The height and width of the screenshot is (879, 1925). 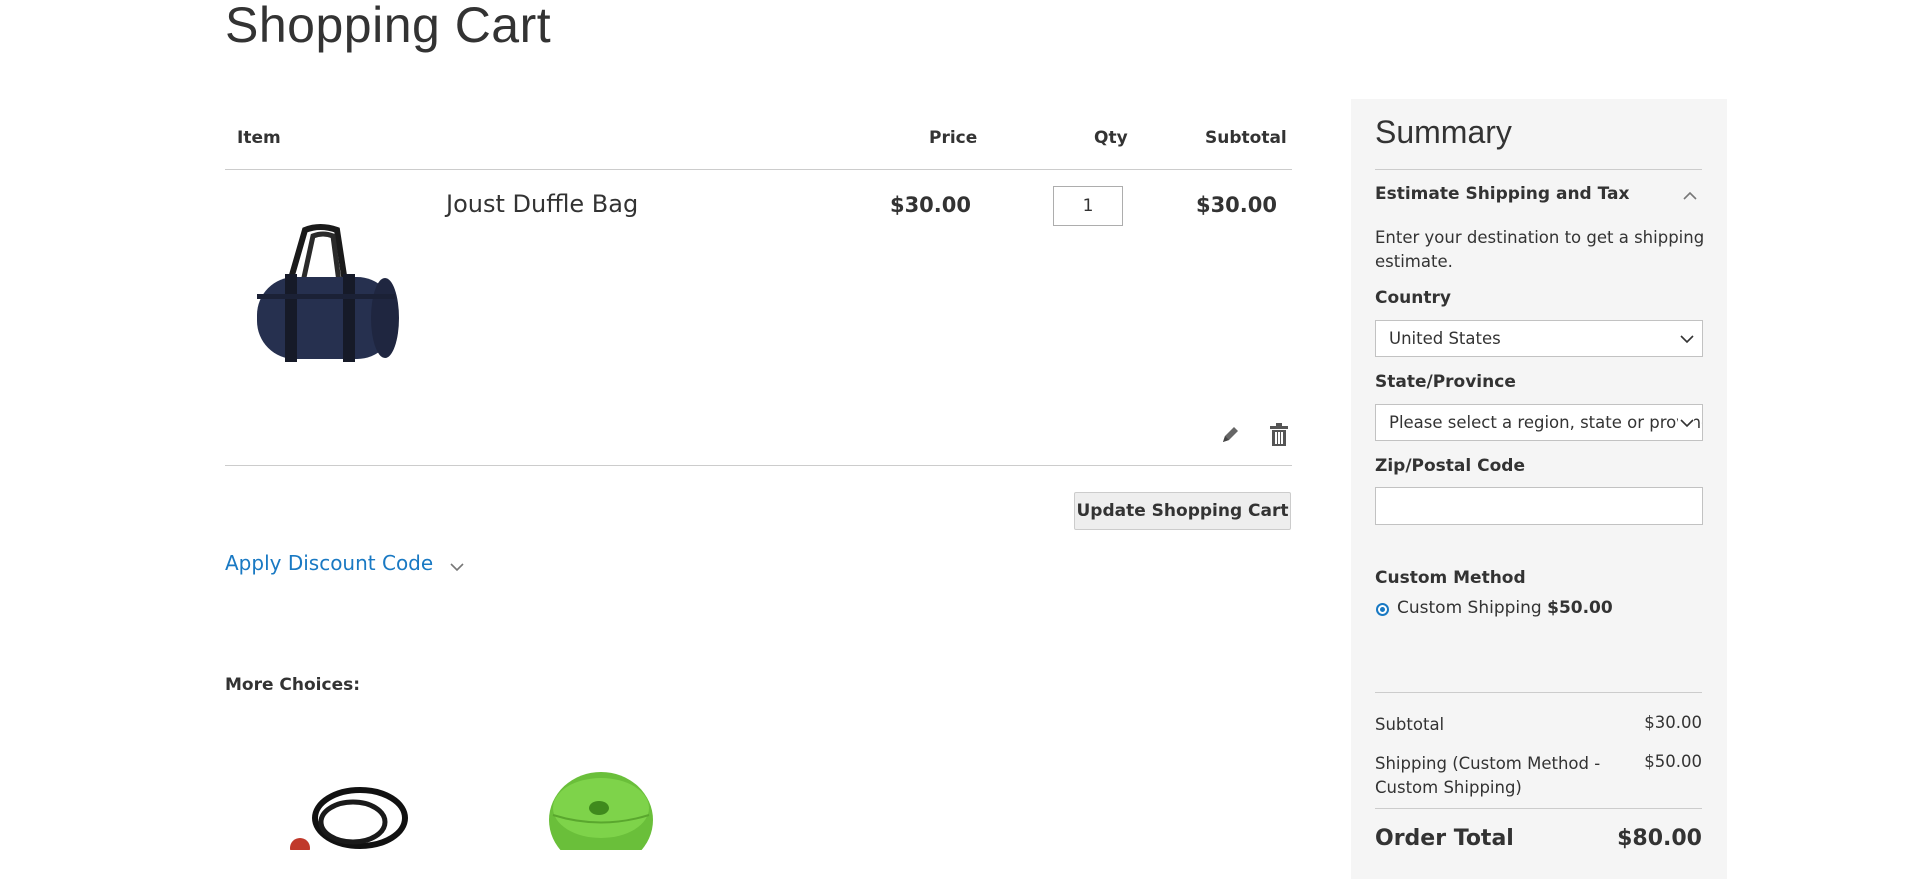 What do you see at coordinates (1445, 382) in the screenshot?
I see `state-label: State/Province` at bounding box center [1445, 382].